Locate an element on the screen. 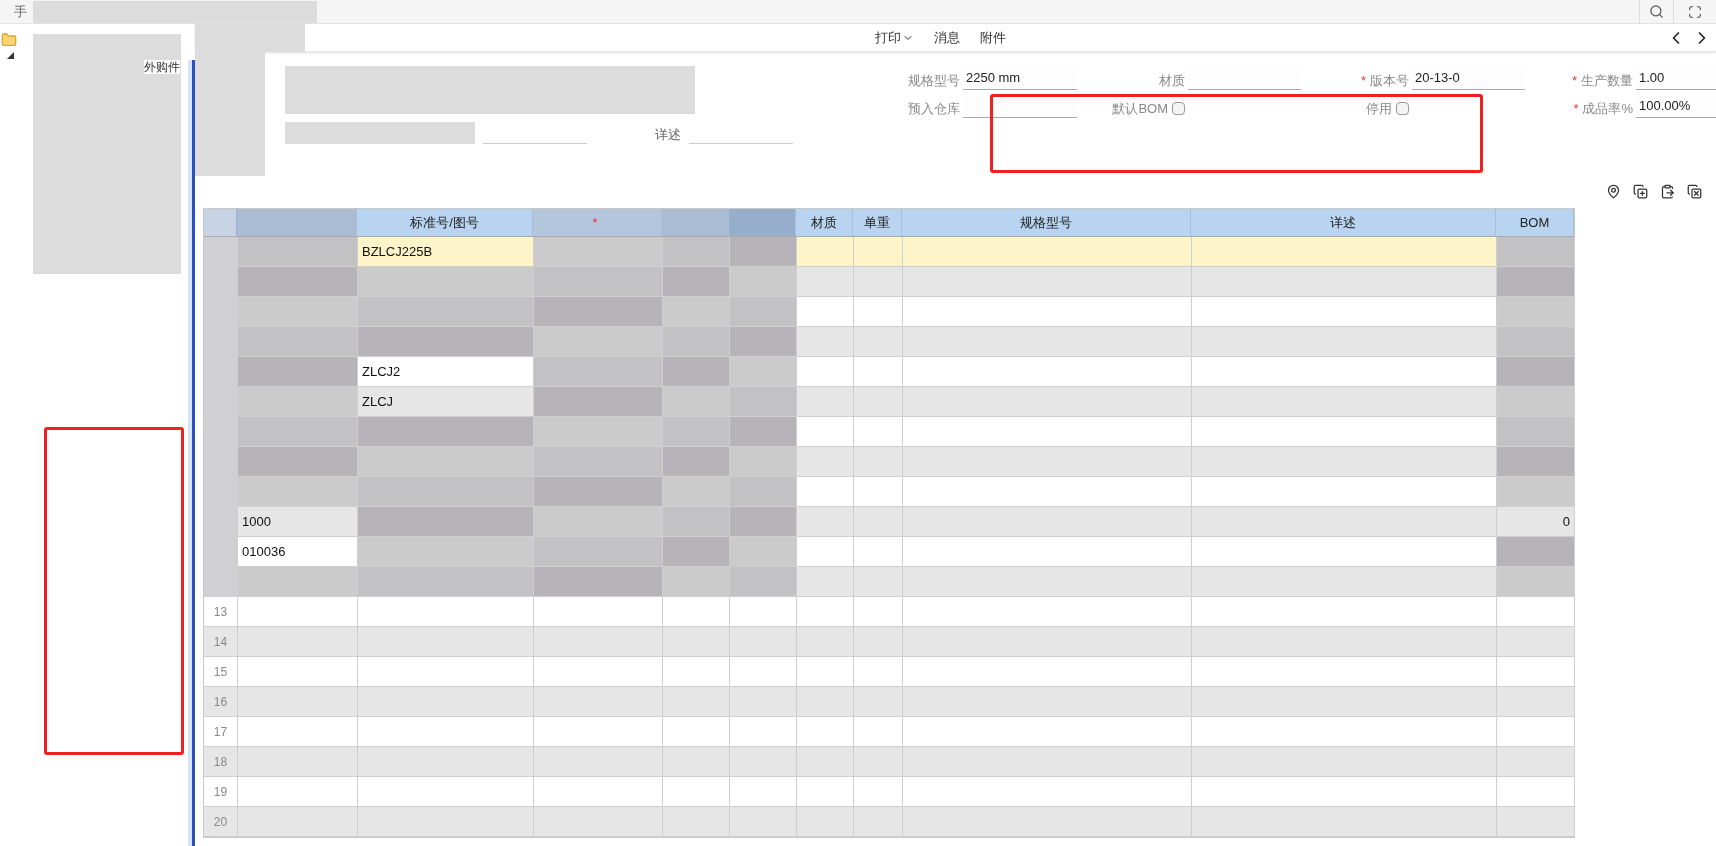 The height and width of the screenshot is (846, 1716). field-label: 规格型号 is located at coordinates (934, 80).